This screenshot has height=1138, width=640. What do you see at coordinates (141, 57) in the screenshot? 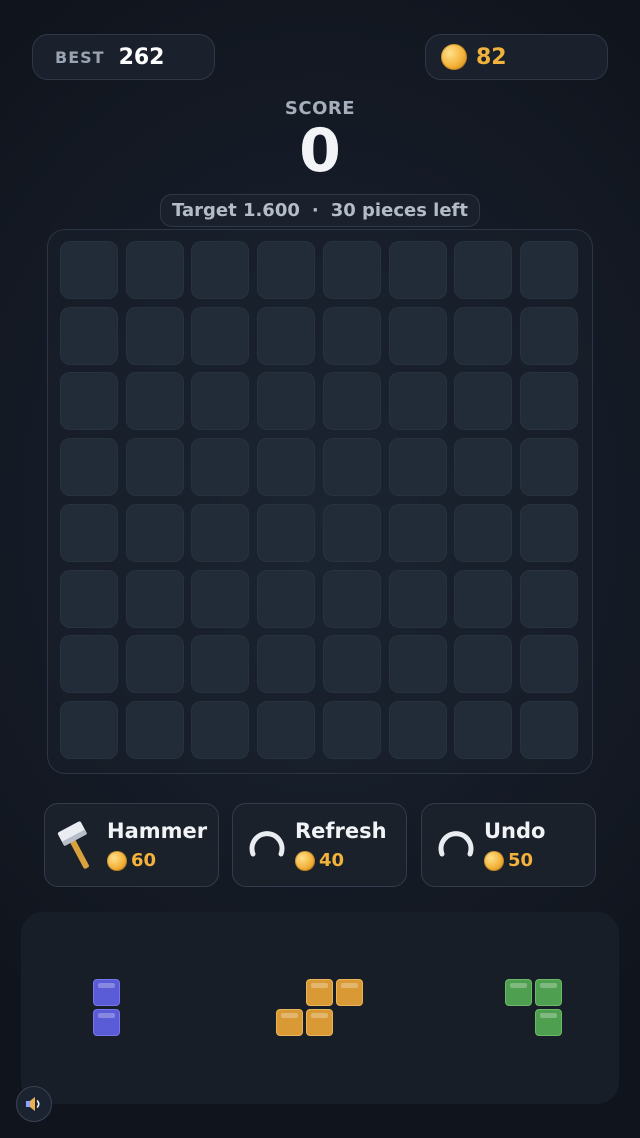
I see `best-value: 262` at bounding box center [141, 57].